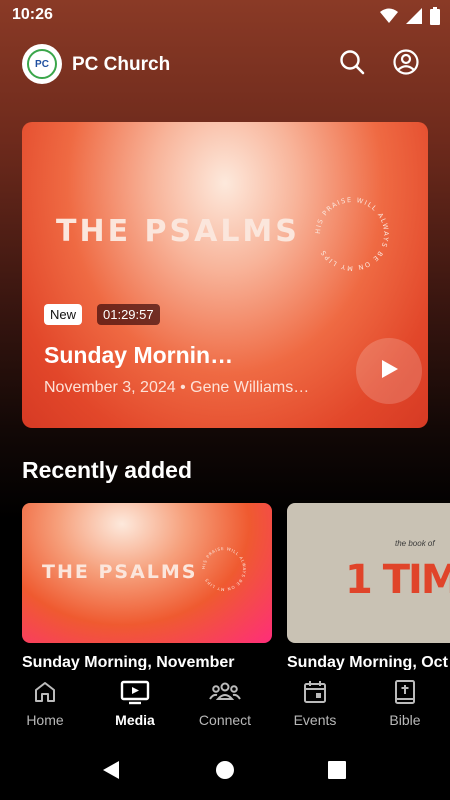 This screenshot has width=450, height=800. I want to click on status-icons, so click(410, 18).